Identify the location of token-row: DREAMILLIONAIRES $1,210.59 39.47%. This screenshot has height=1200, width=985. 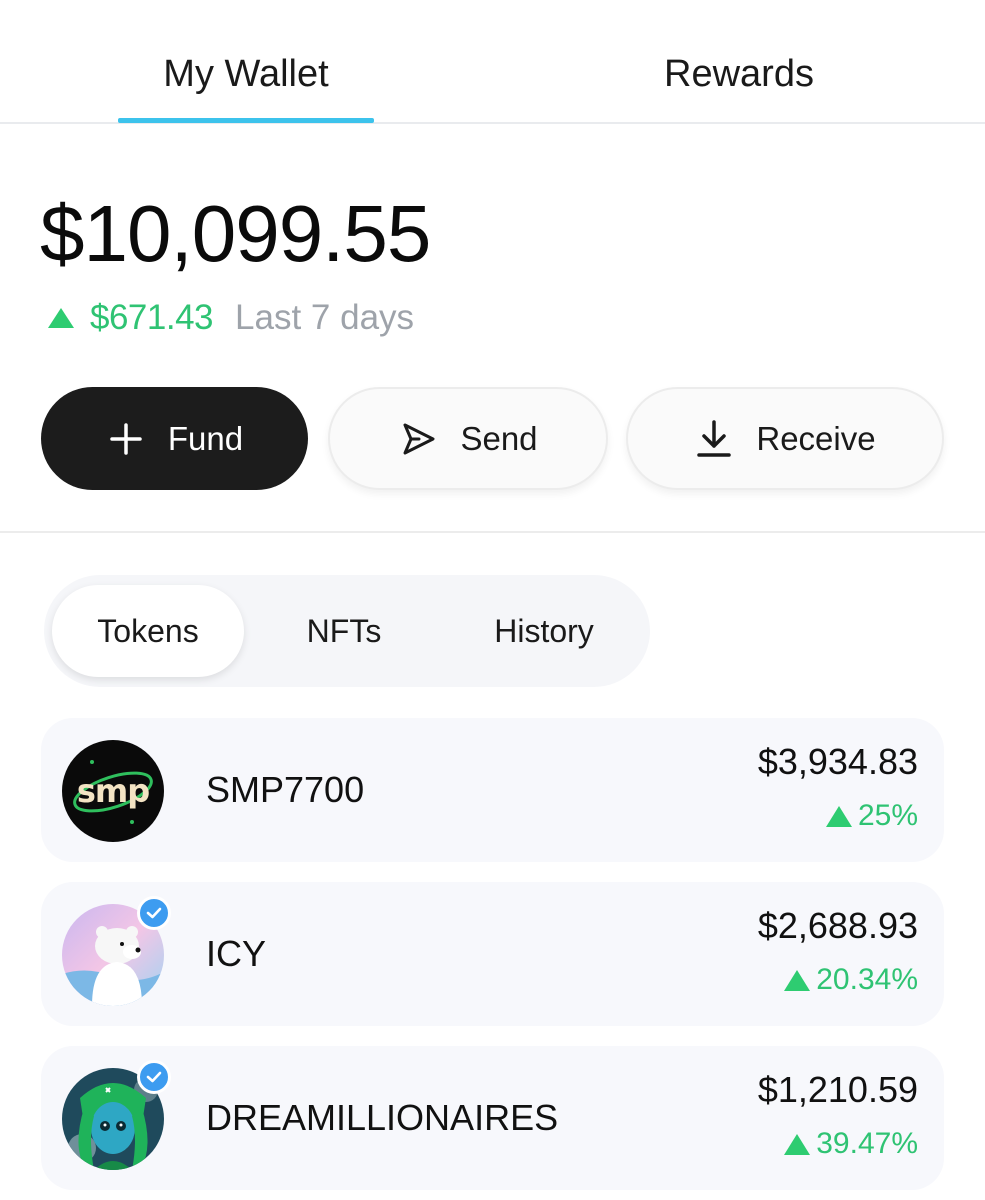
(492, 1118).